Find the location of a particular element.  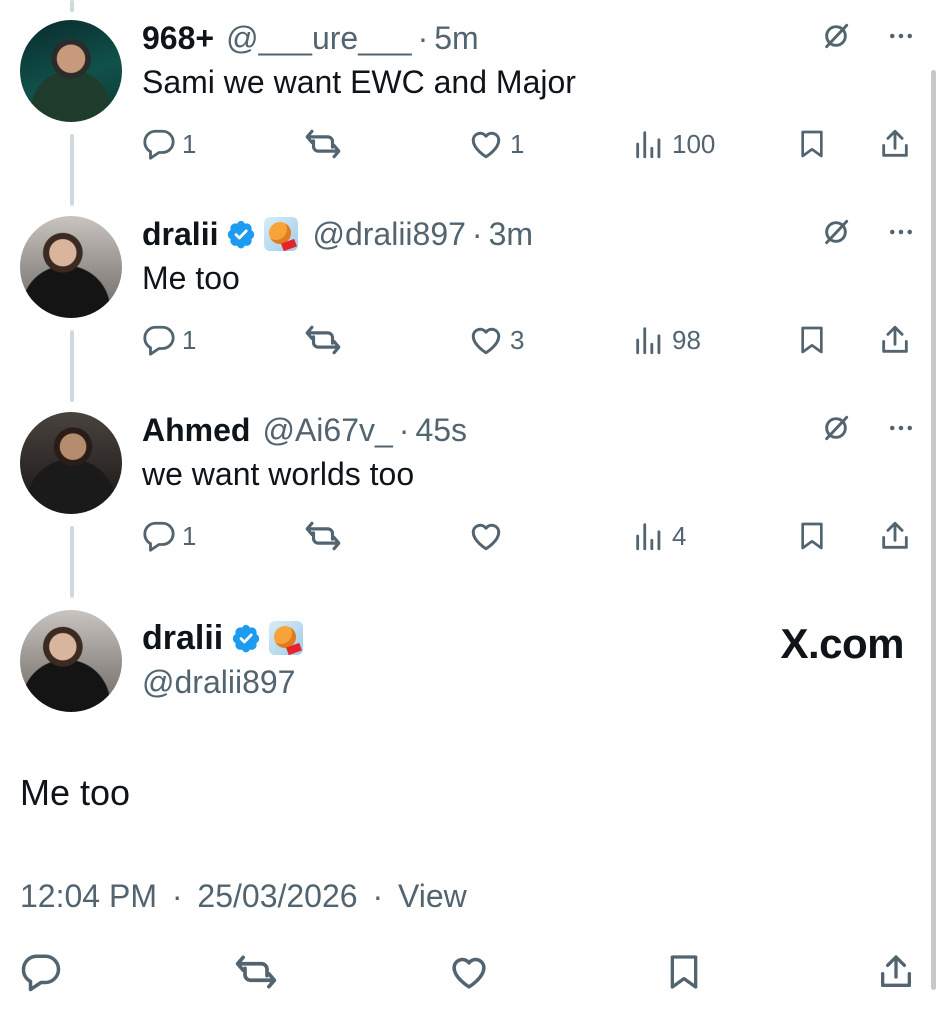

views-button: 4 is located at coordinates (659, 536).